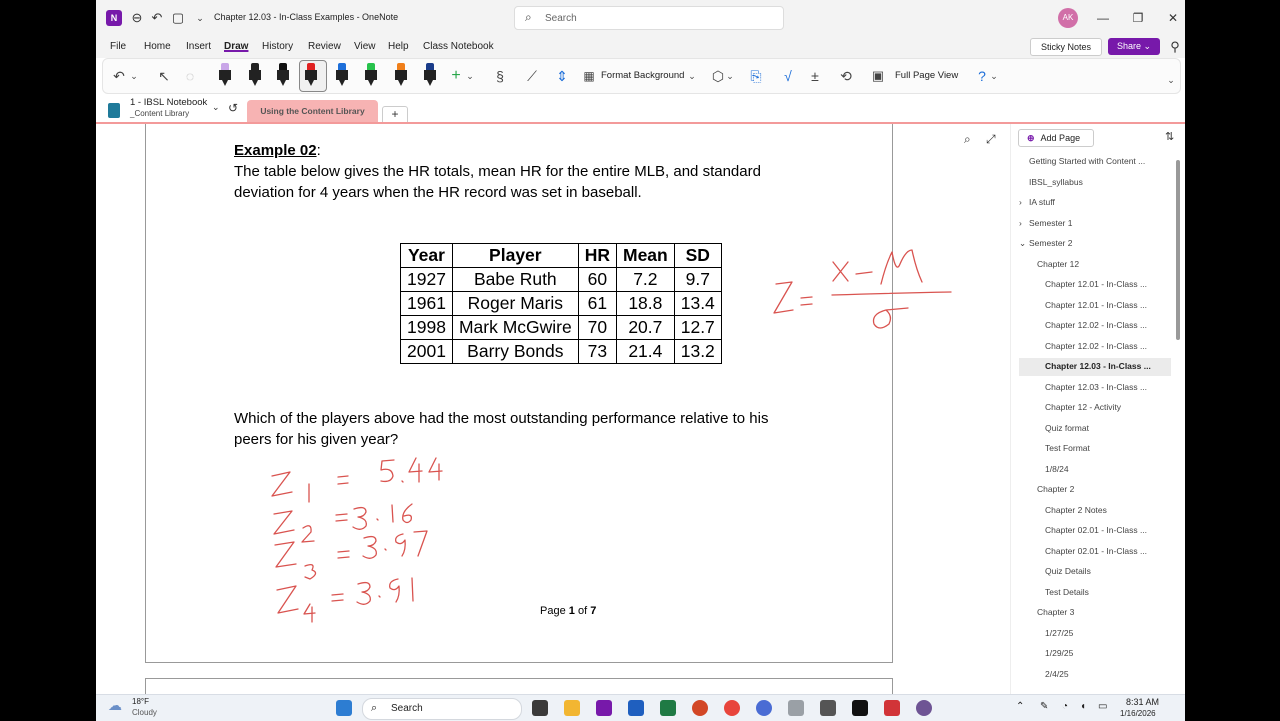 The image size is (1280, 721). What do you see at coordinates (892, 708) in the screenshot?
I see `app-red-icon` at bounding box center [892, 708].